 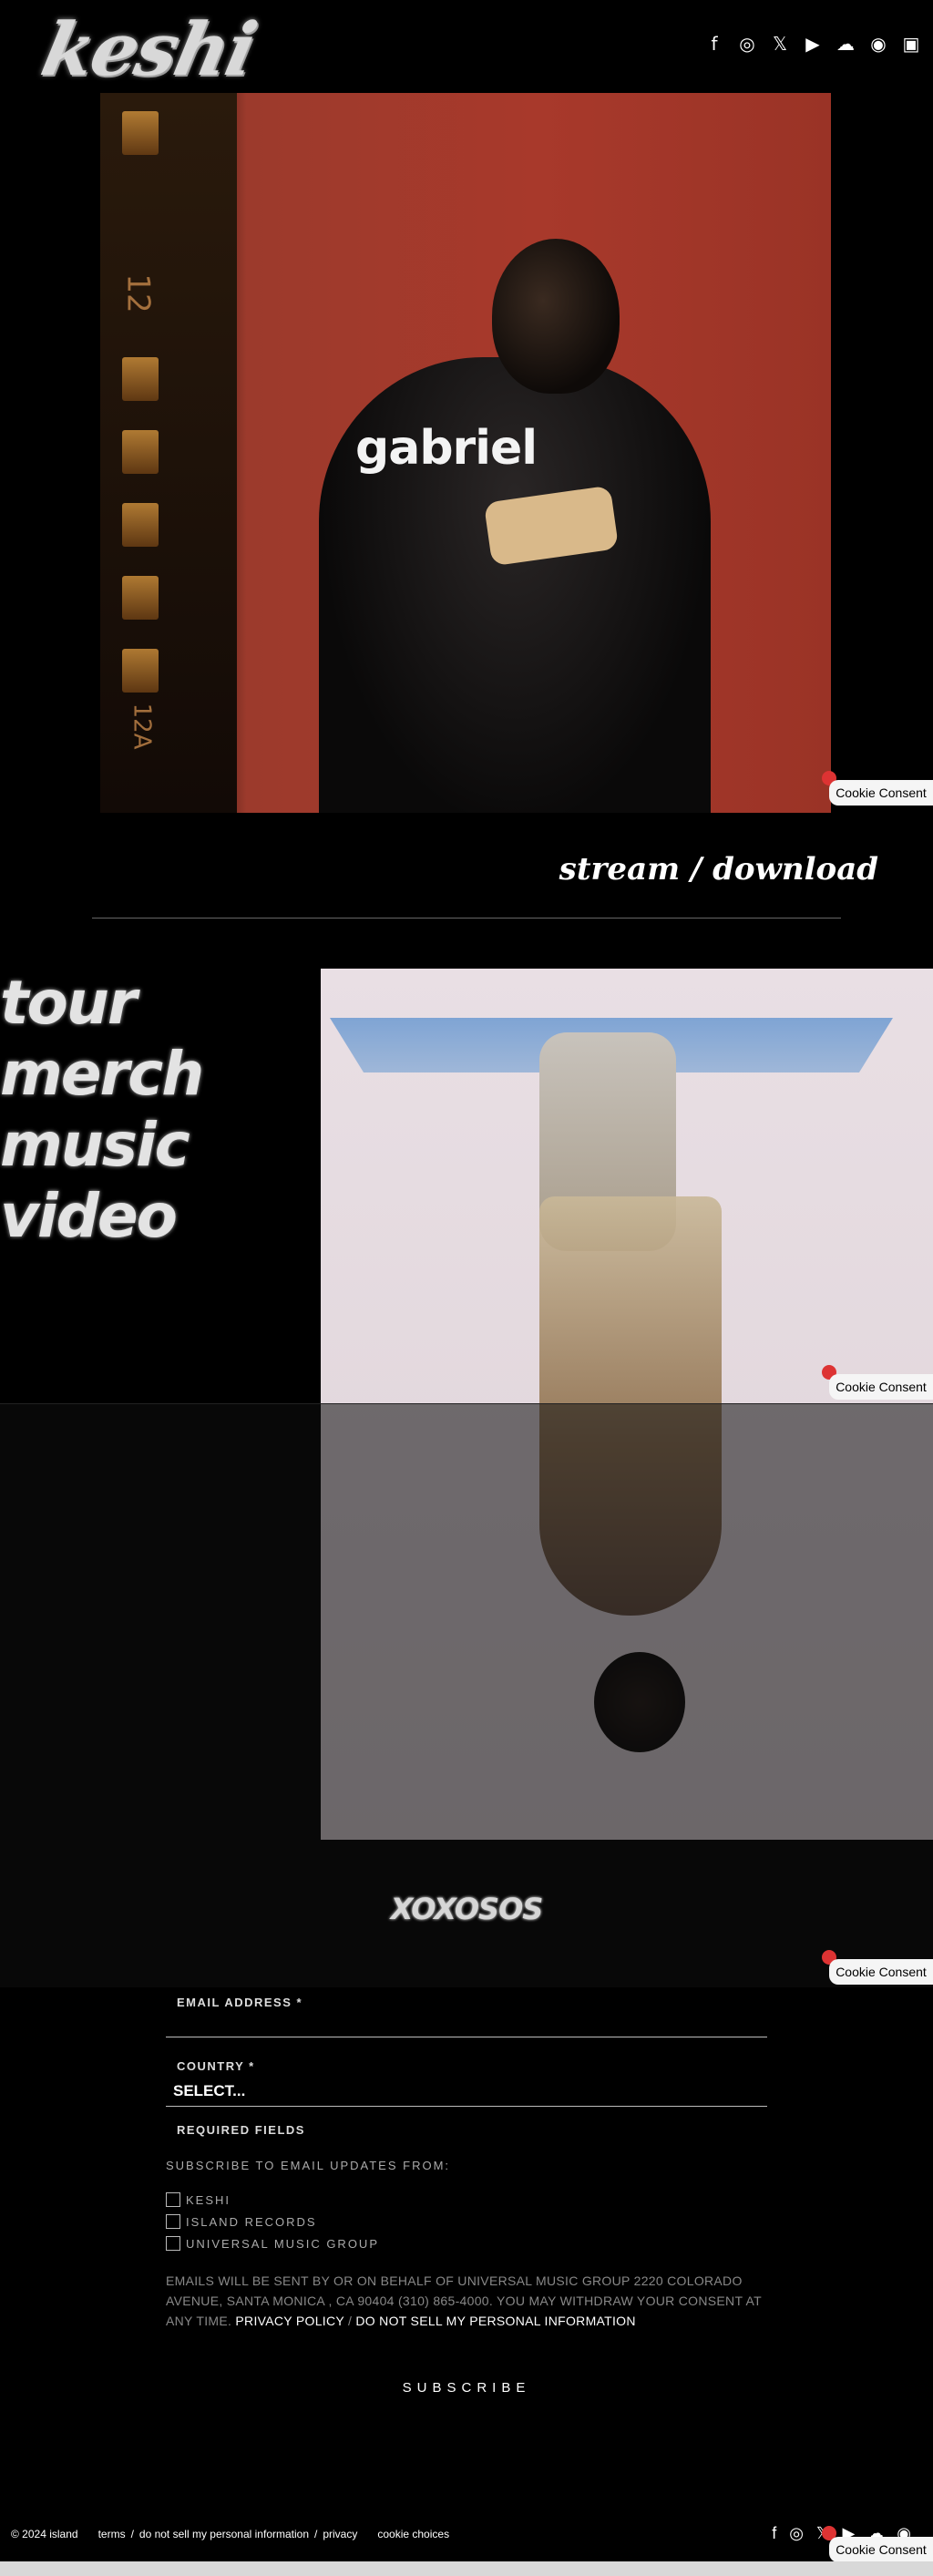 I want to click on privacy-policy-link: PRIVACY POLICY, so click(x=289, y=2321).